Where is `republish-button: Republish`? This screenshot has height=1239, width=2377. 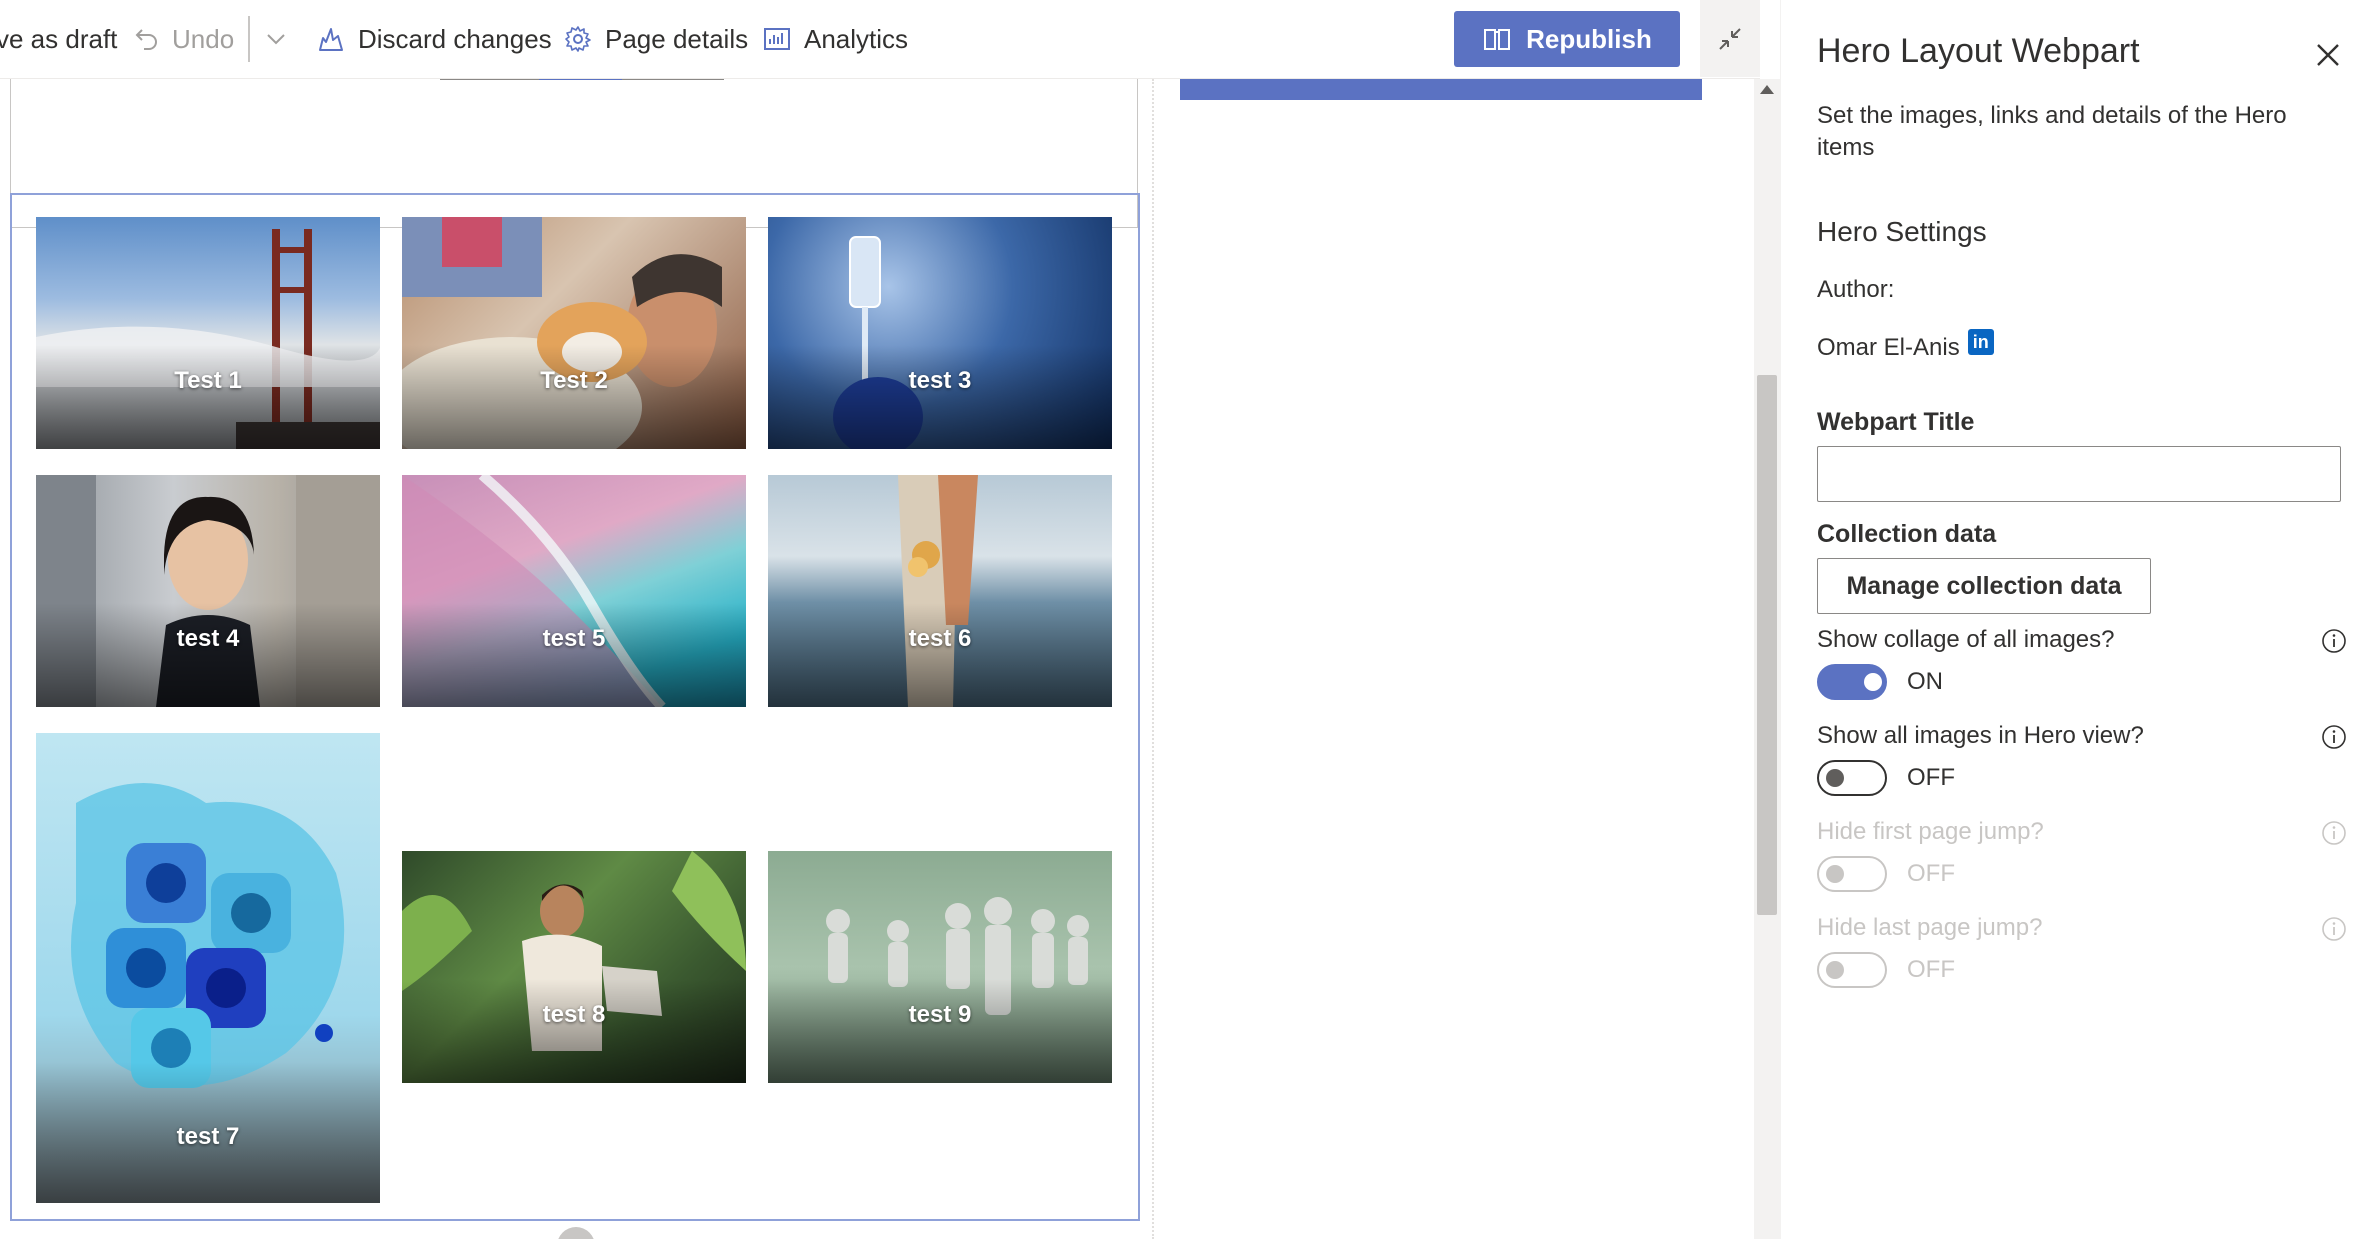 republish-button: Republish is located at coordinates (1567, 39).